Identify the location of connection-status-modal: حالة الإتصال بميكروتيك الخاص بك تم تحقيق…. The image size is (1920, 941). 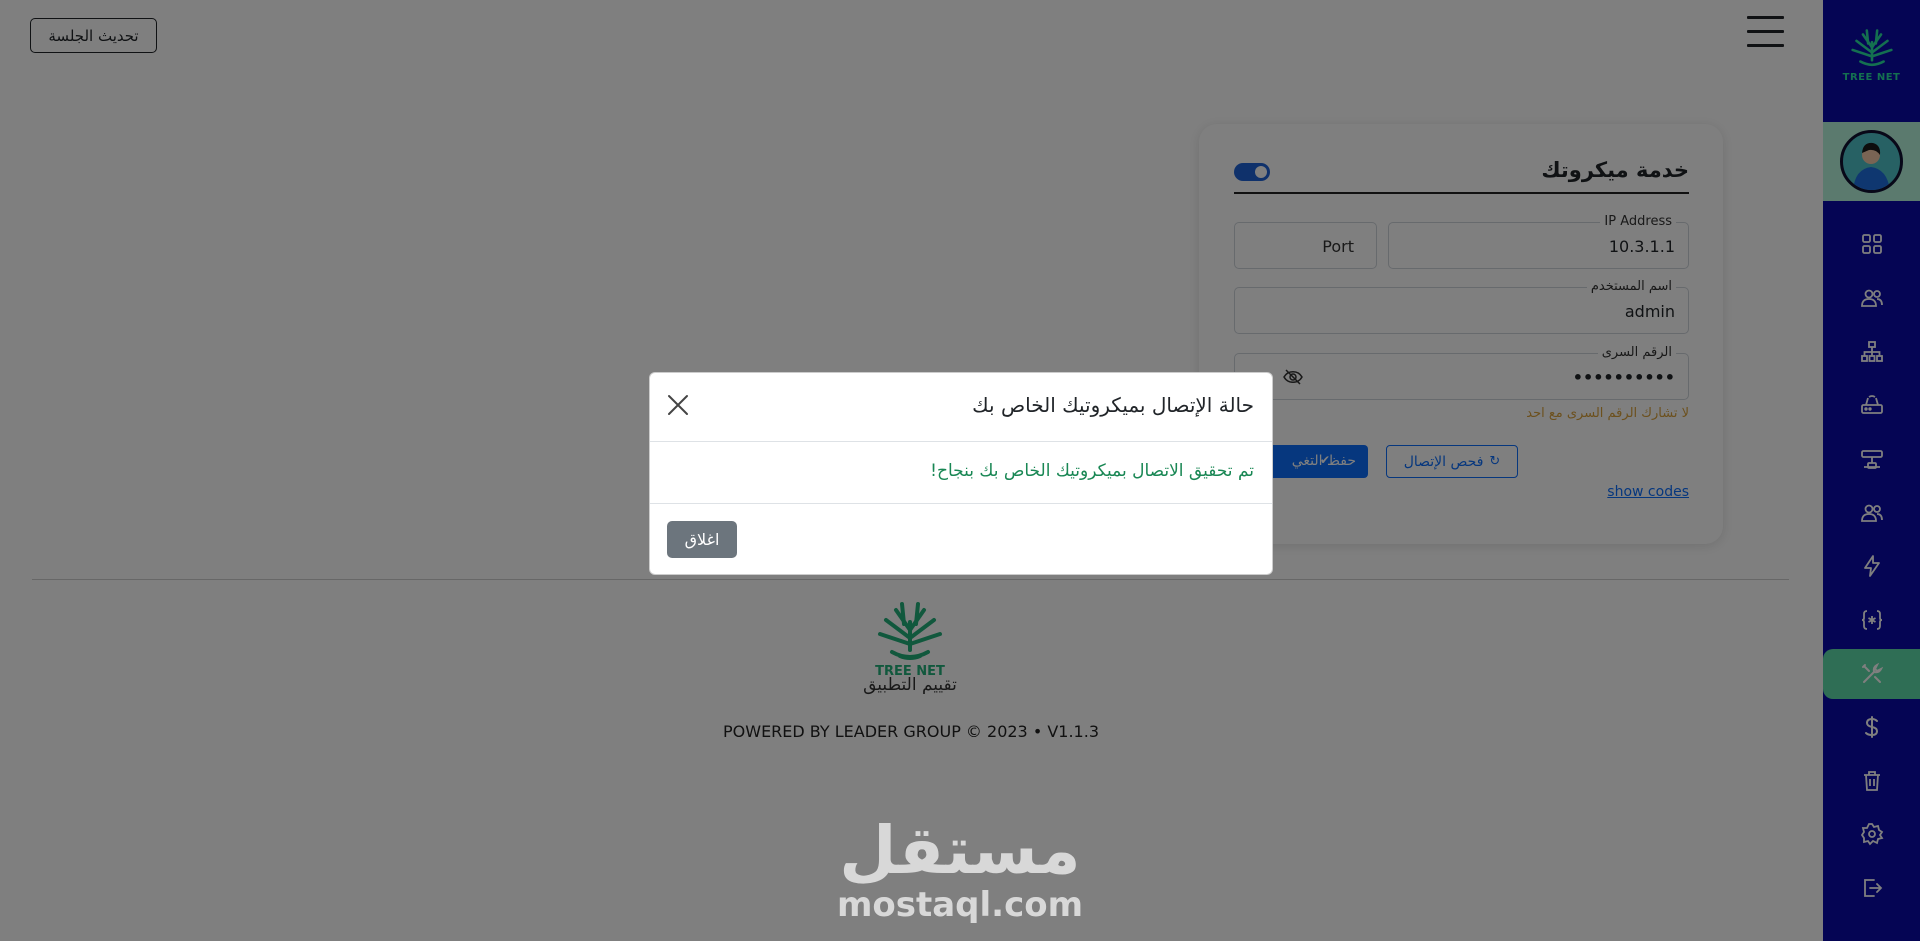
(961, 473).